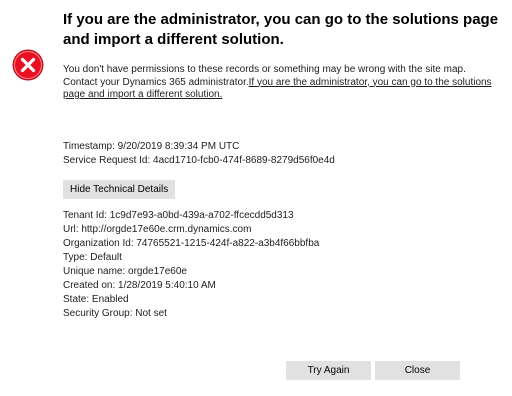  What do you see at coordinates (125, 271) in the screenshot?
I see `unique-name: Unique name: orgde17e60e` at bounding box center [125, 271].